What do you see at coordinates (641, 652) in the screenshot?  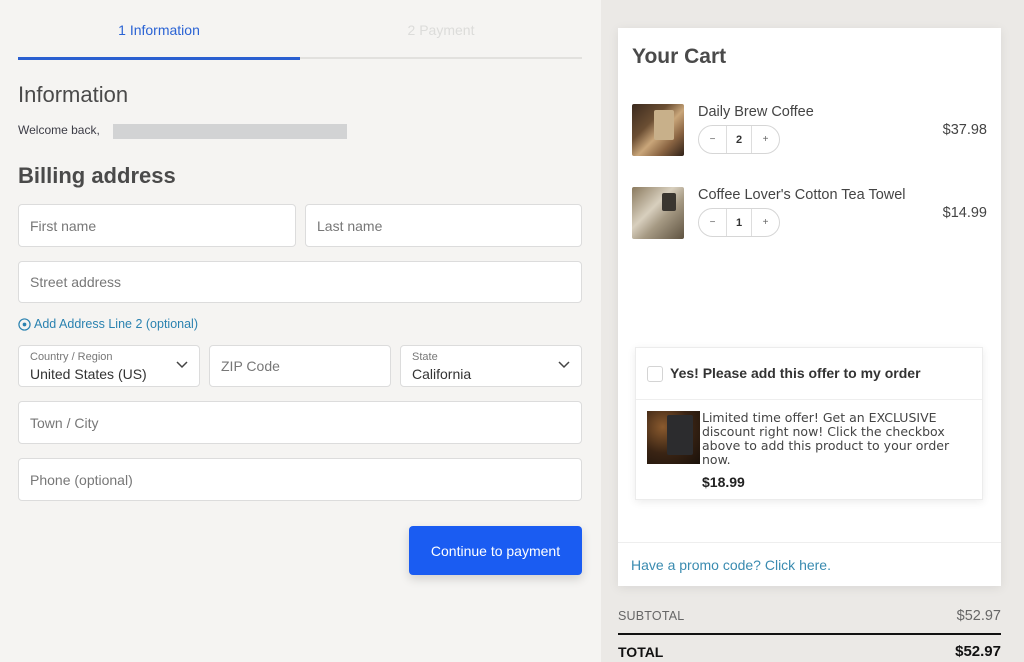 I see `total-label: TOTAL` at bounding box center [641, 652].